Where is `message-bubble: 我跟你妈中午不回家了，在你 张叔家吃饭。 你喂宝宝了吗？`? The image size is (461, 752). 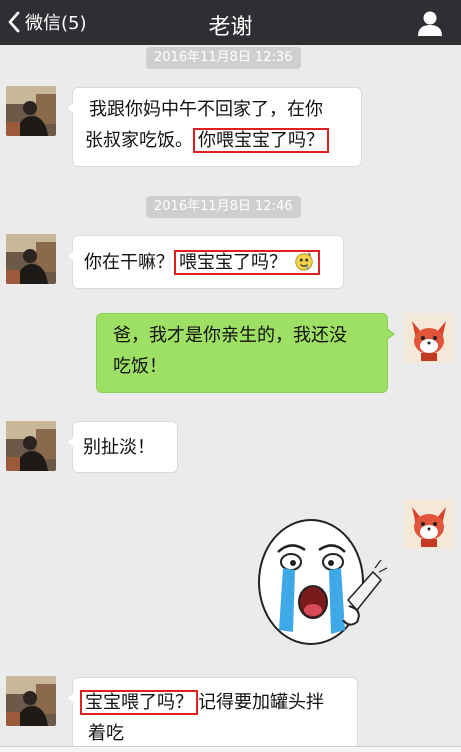
message-bubble: 我跟你妈中午不回家了，在你 张叔家吃饭。 你喂宝宝了吗？ is located at coordinates (214, 127).